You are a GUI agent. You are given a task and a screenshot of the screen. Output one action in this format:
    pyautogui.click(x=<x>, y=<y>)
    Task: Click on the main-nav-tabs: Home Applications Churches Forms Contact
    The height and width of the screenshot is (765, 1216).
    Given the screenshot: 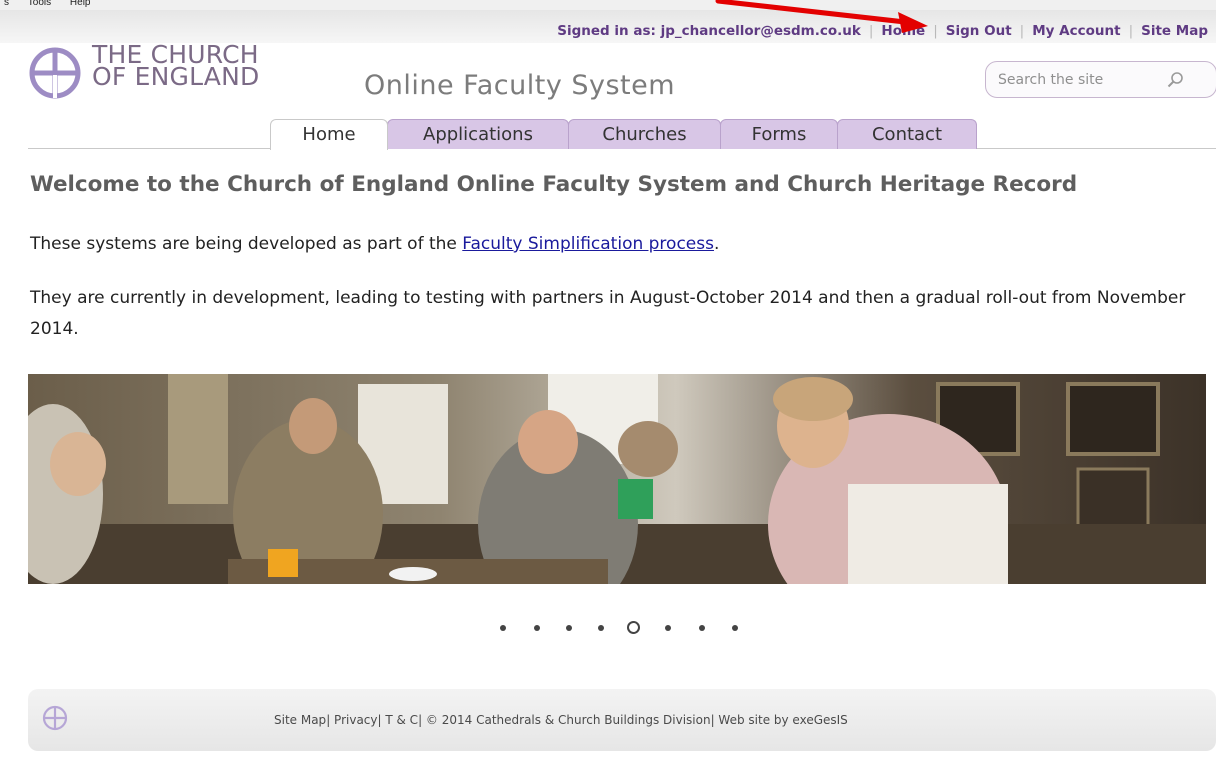 What is the action you would take?
    pyautogui.click(x=608, y=134)
    